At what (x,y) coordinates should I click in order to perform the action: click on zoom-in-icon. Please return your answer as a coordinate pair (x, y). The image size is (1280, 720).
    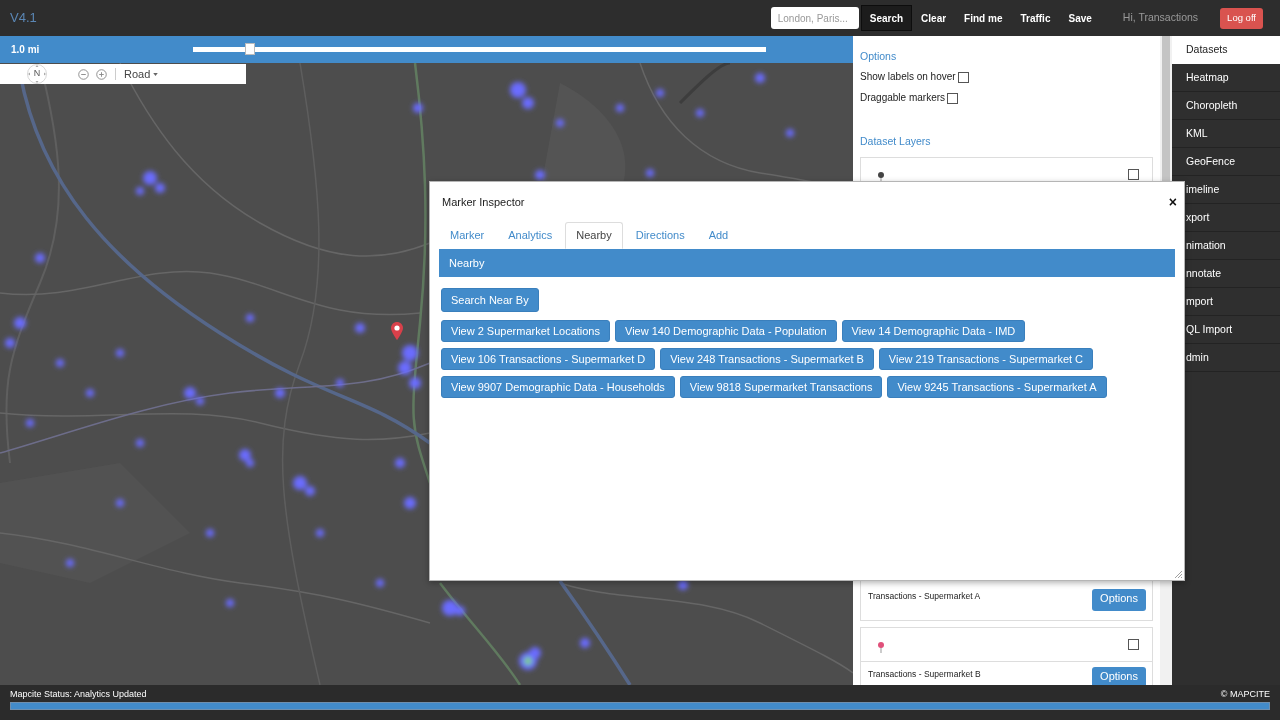
    Looking at the image, I should click on (101, 74).